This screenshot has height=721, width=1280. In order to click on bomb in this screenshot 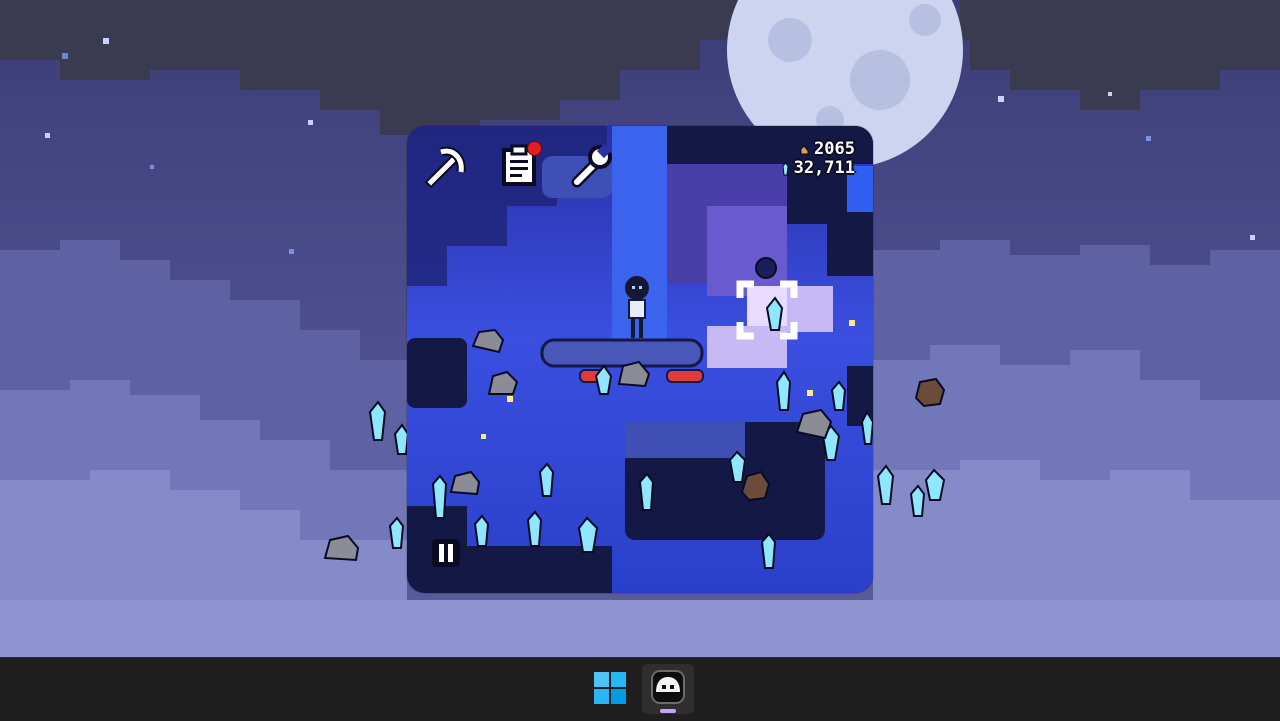, I will do `click(766, 268)`.